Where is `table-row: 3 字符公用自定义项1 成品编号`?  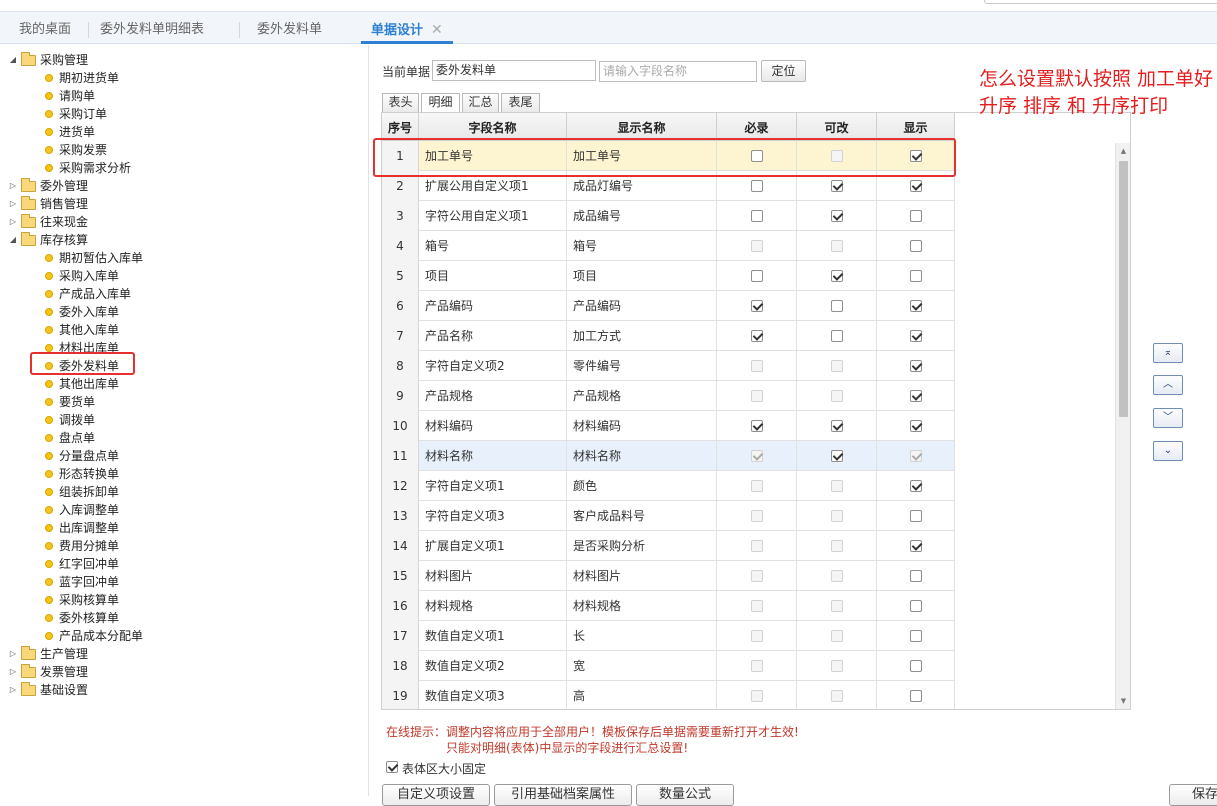
table-row: 3 字符公用自定义项1 成品编号 is located at coordinates (668, 216).